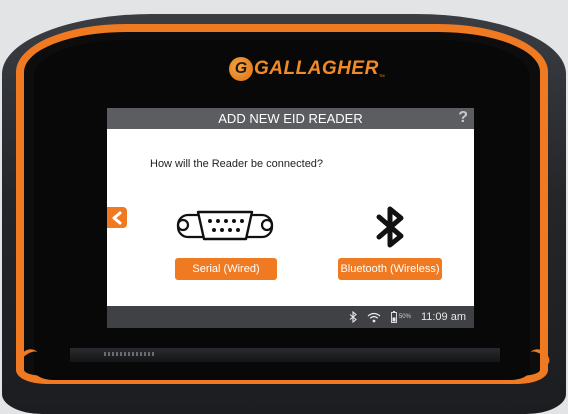  What do you see at coordinates (130, 354) in the screenshot?
I see `device-vent` at bounding box center [130, 354].